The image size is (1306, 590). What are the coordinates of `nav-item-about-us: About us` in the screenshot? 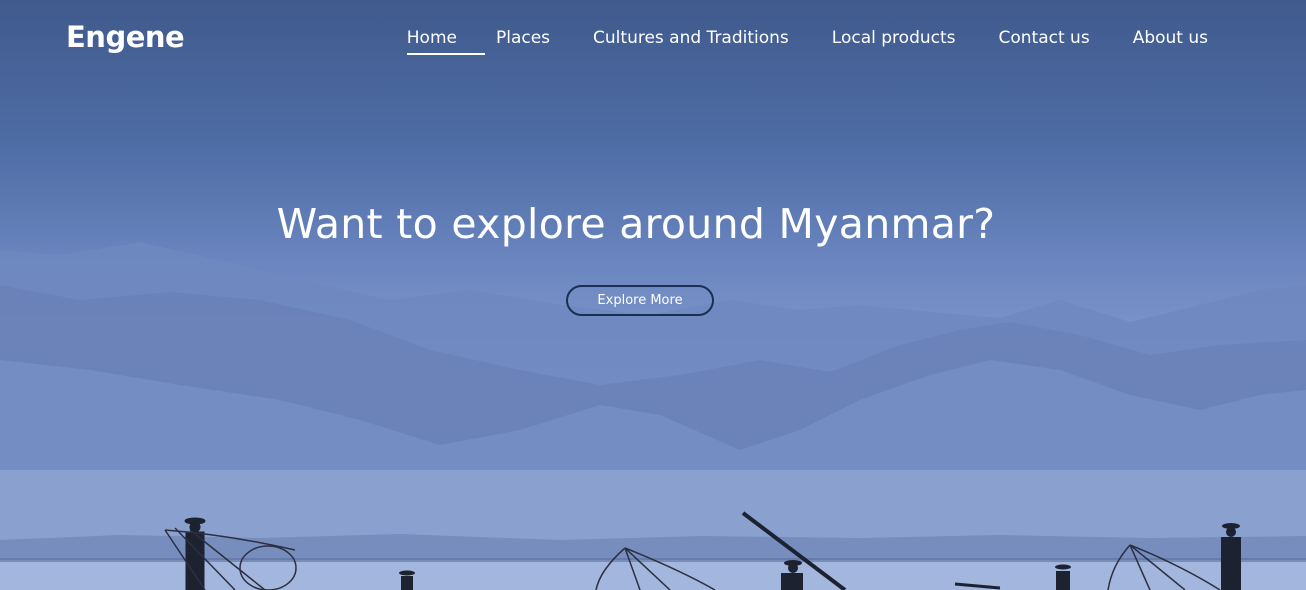 It's located at (1170, 41).